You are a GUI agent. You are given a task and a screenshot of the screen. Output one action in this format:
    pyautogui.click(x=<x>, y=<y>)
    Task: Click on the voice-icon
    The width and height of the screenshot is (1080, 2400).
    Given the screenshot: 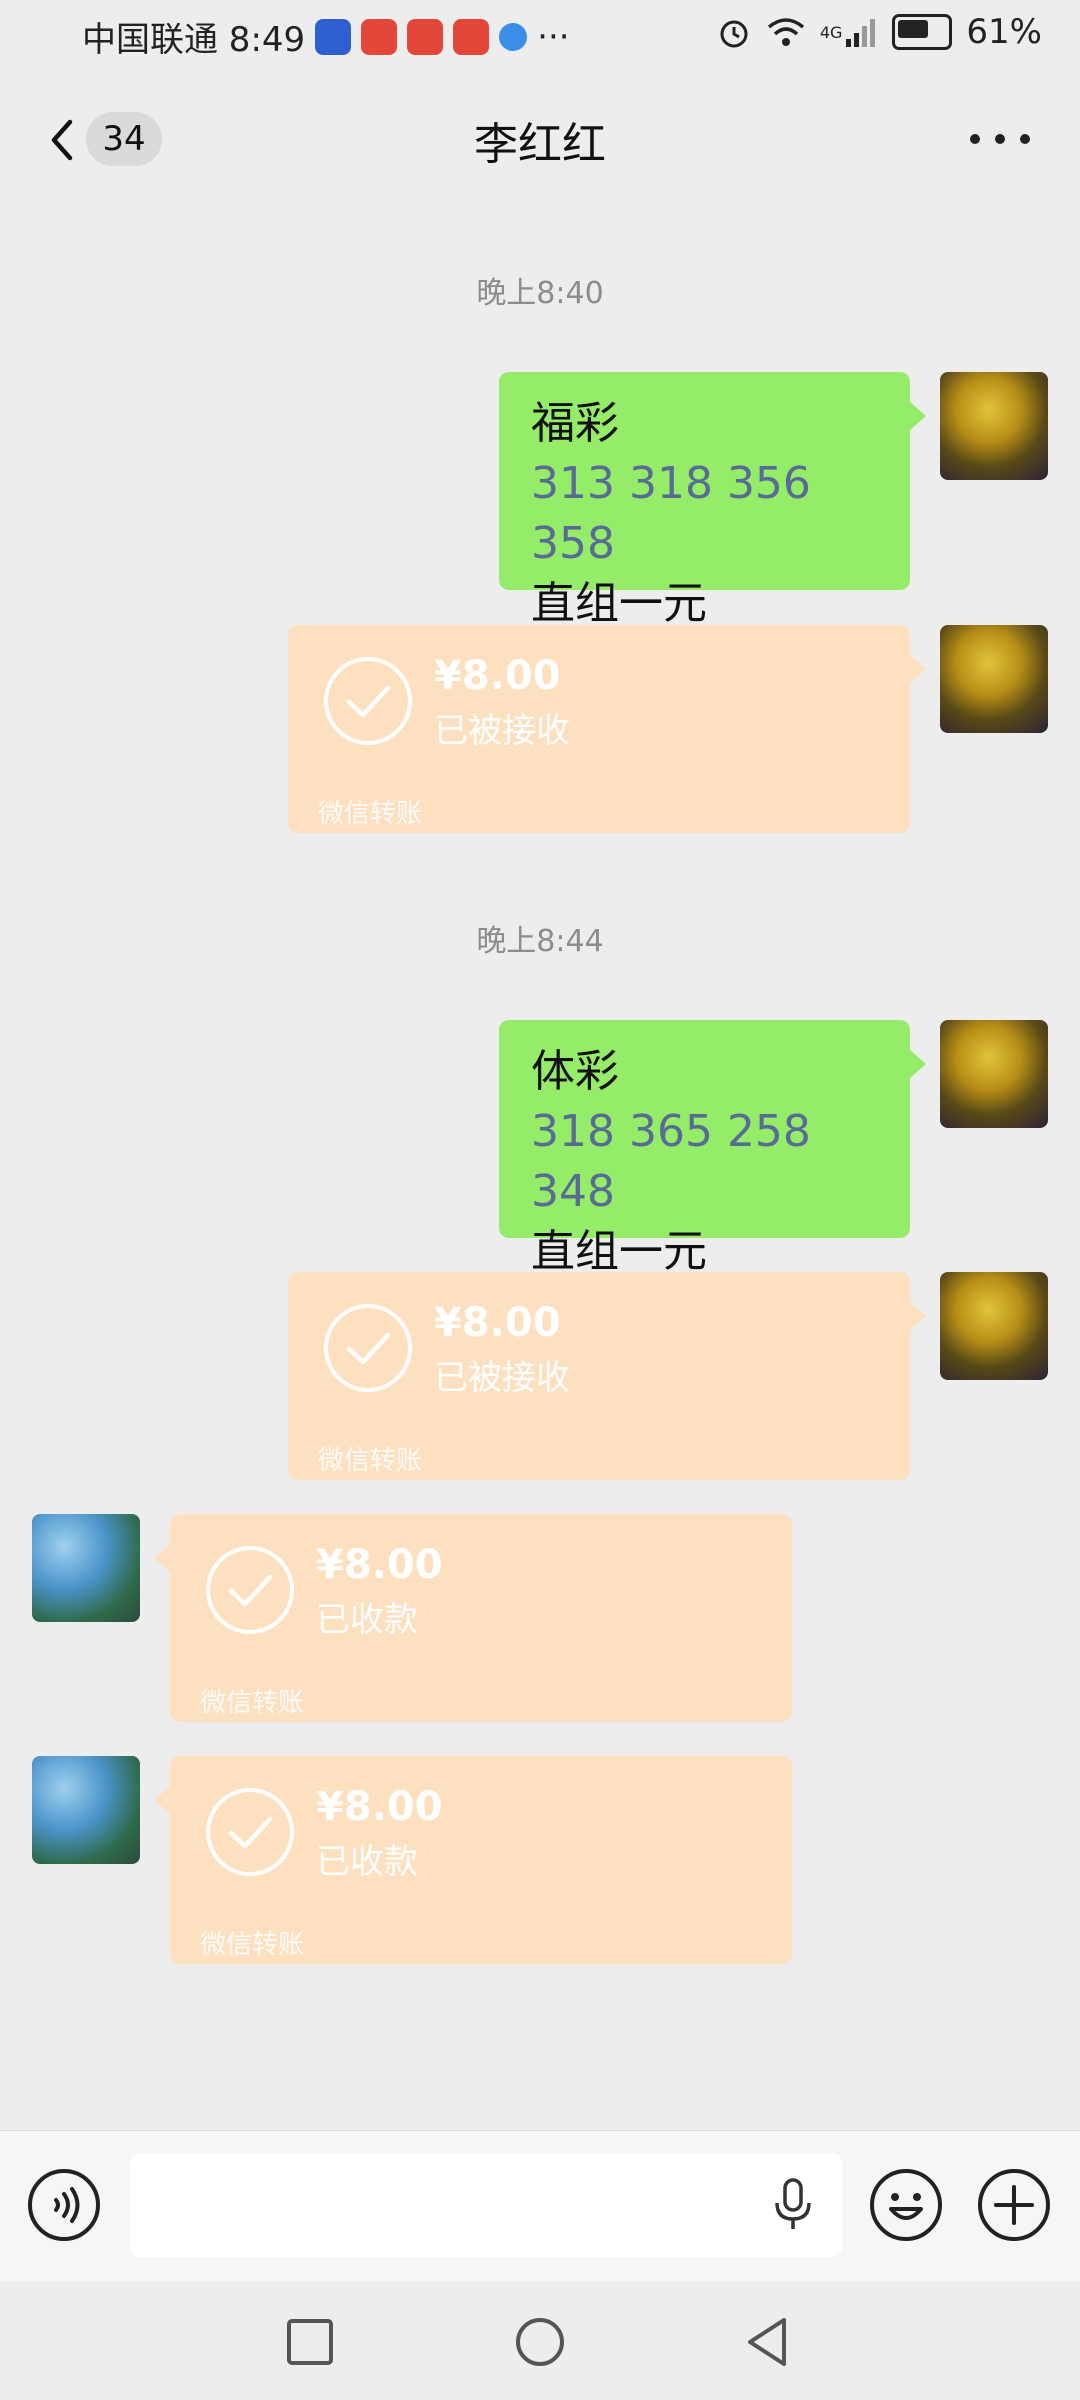 What is the action you would take?
    pyautogui.click(x=64, y=2205)
    